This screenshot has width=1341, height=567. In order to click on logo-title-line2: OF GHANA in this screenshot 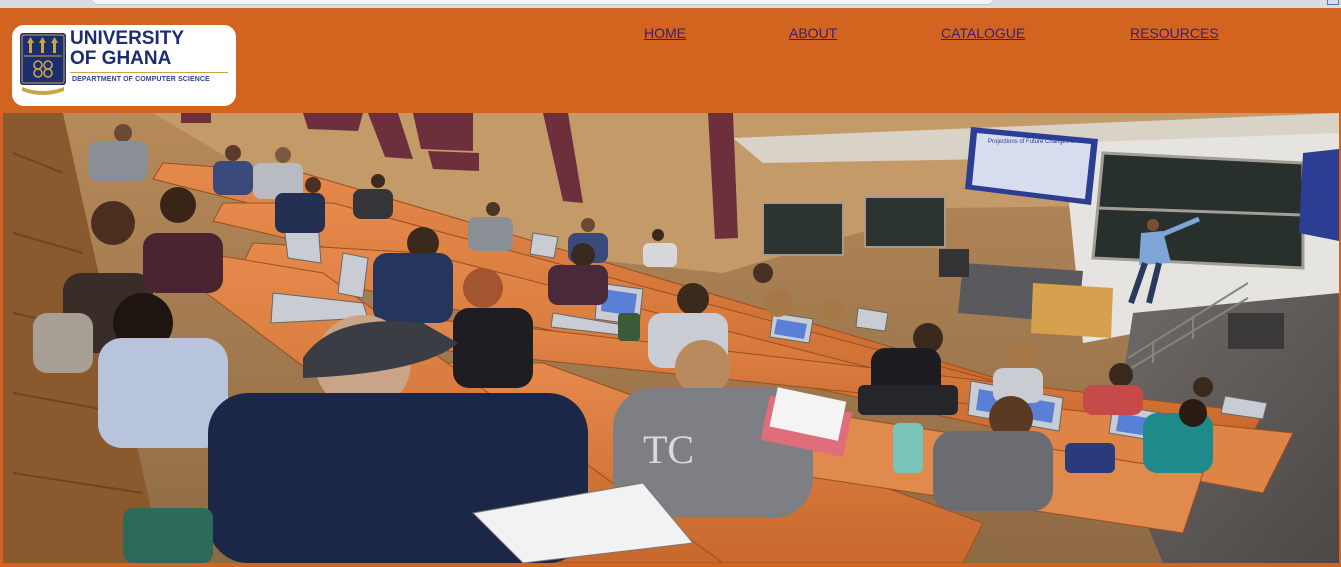, I will do `click(121, 58)`.